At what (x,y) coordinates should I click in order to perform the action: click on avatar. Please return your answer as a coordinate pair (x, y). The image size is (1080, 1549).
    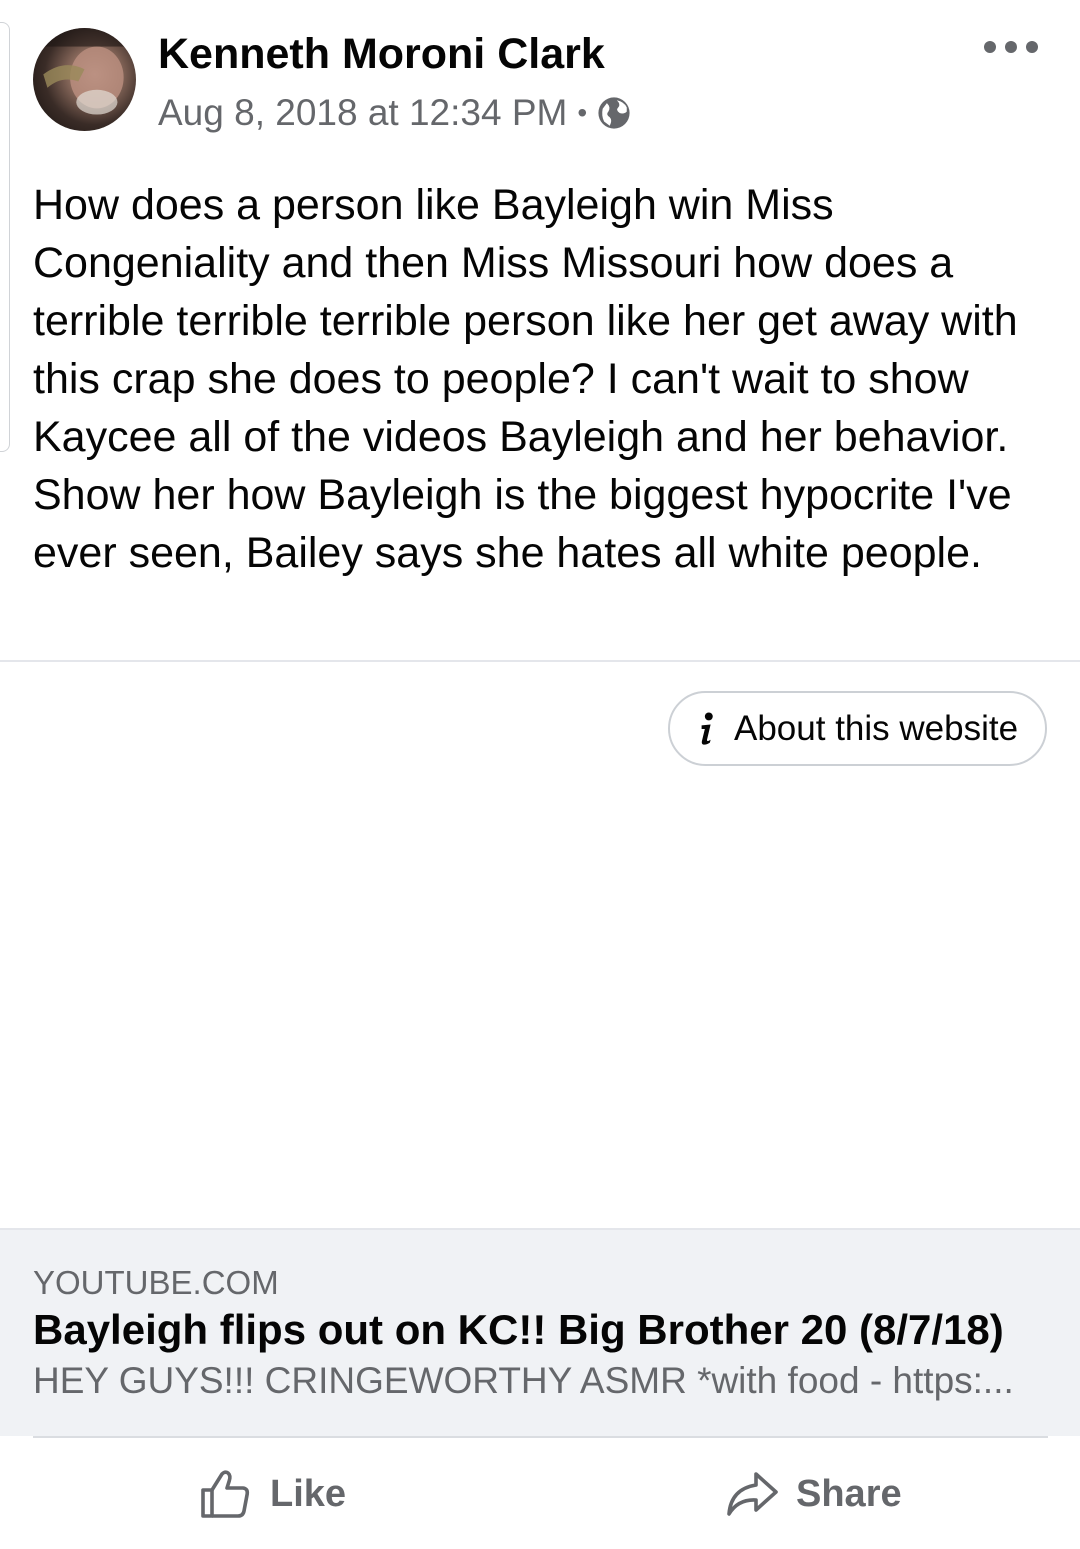
    Looking at the image, I should click on (84, 79).